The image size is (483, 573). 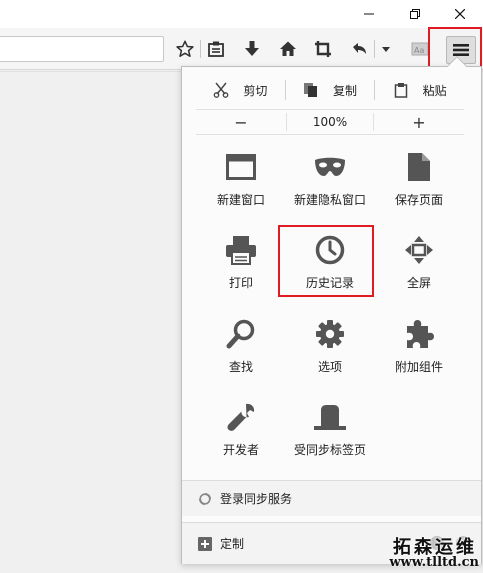 What do you see at coordinates (330, 182) in the screenshot?
I see `new-private-window-button: 新建隐私窗口` at bounding box center [330, 182].